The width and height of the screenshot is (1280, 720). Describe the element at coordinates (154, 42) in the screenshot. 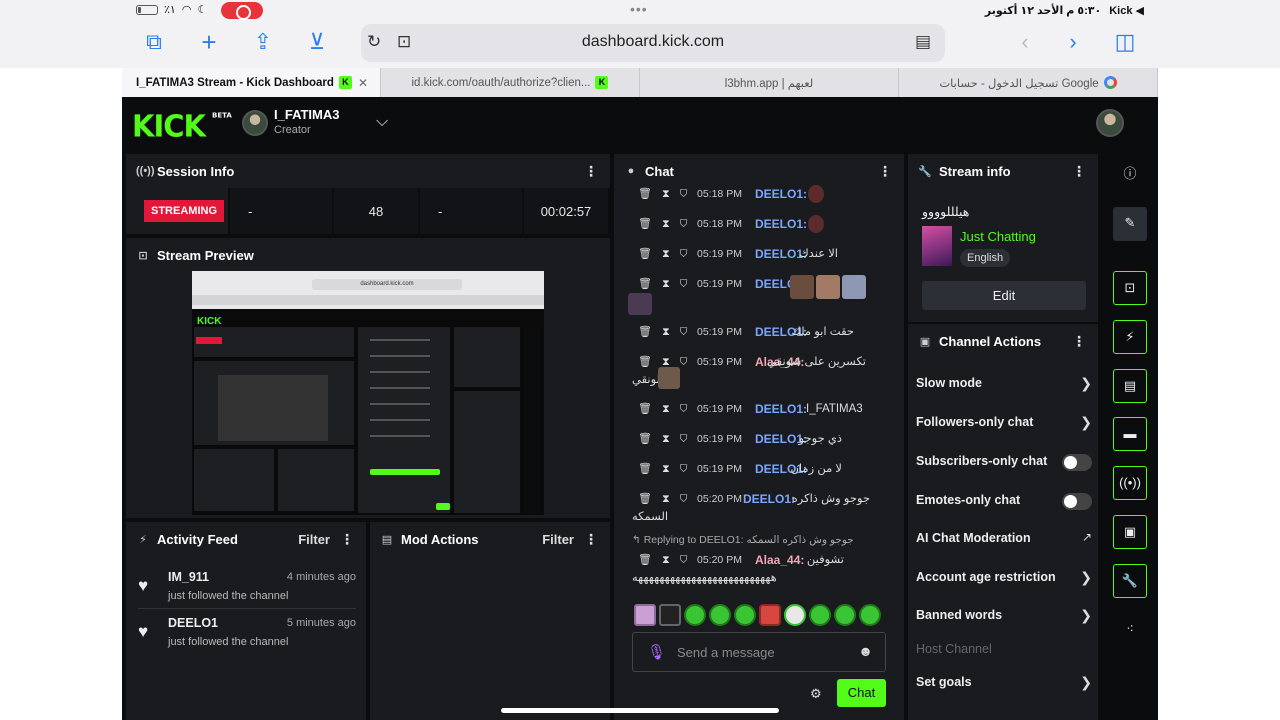

I see `tabs-overview-icon: ⧉` at that location.